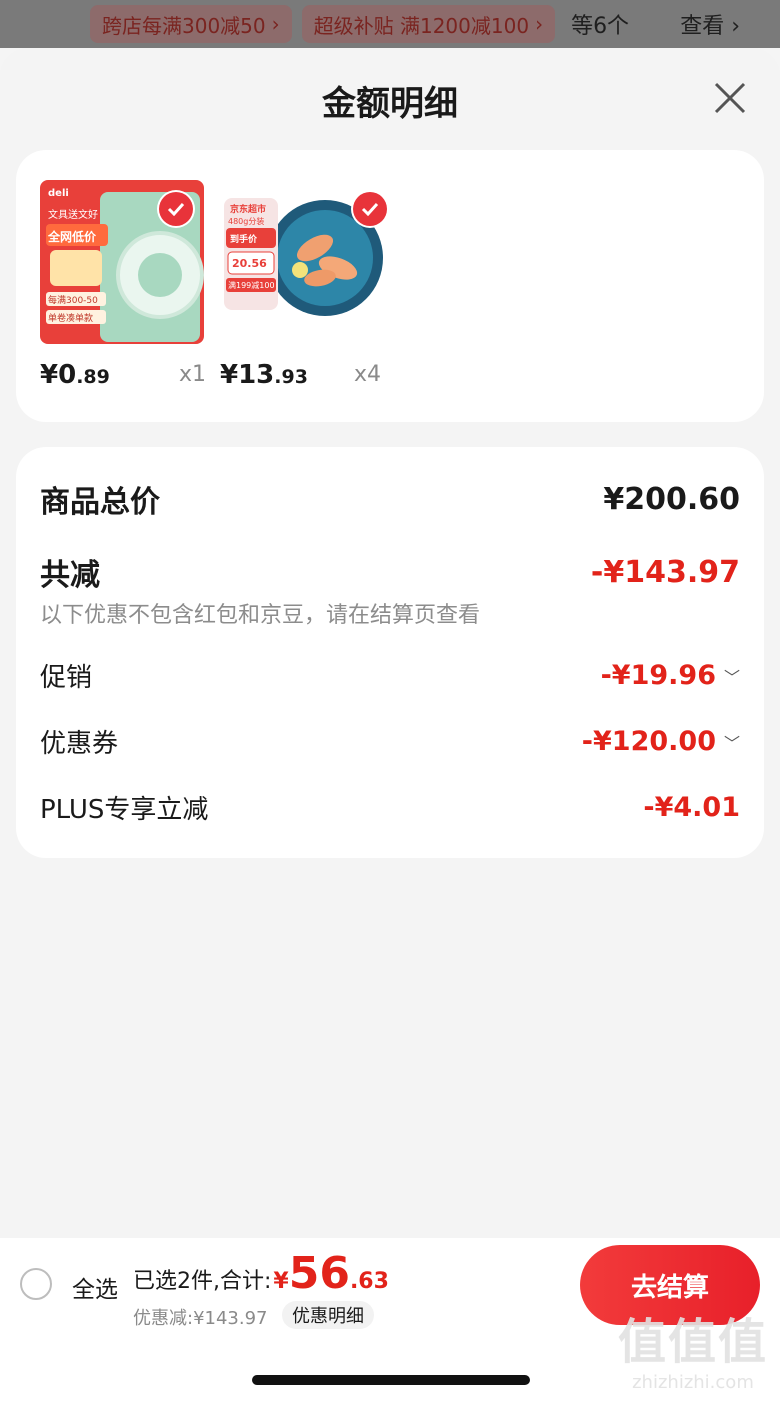 The height and width of the screenshot is (1401, 780). Describe the element at coordinates (249, 263) in the screenshot. I see `product-badge3-chicken: 20.56` at that location.